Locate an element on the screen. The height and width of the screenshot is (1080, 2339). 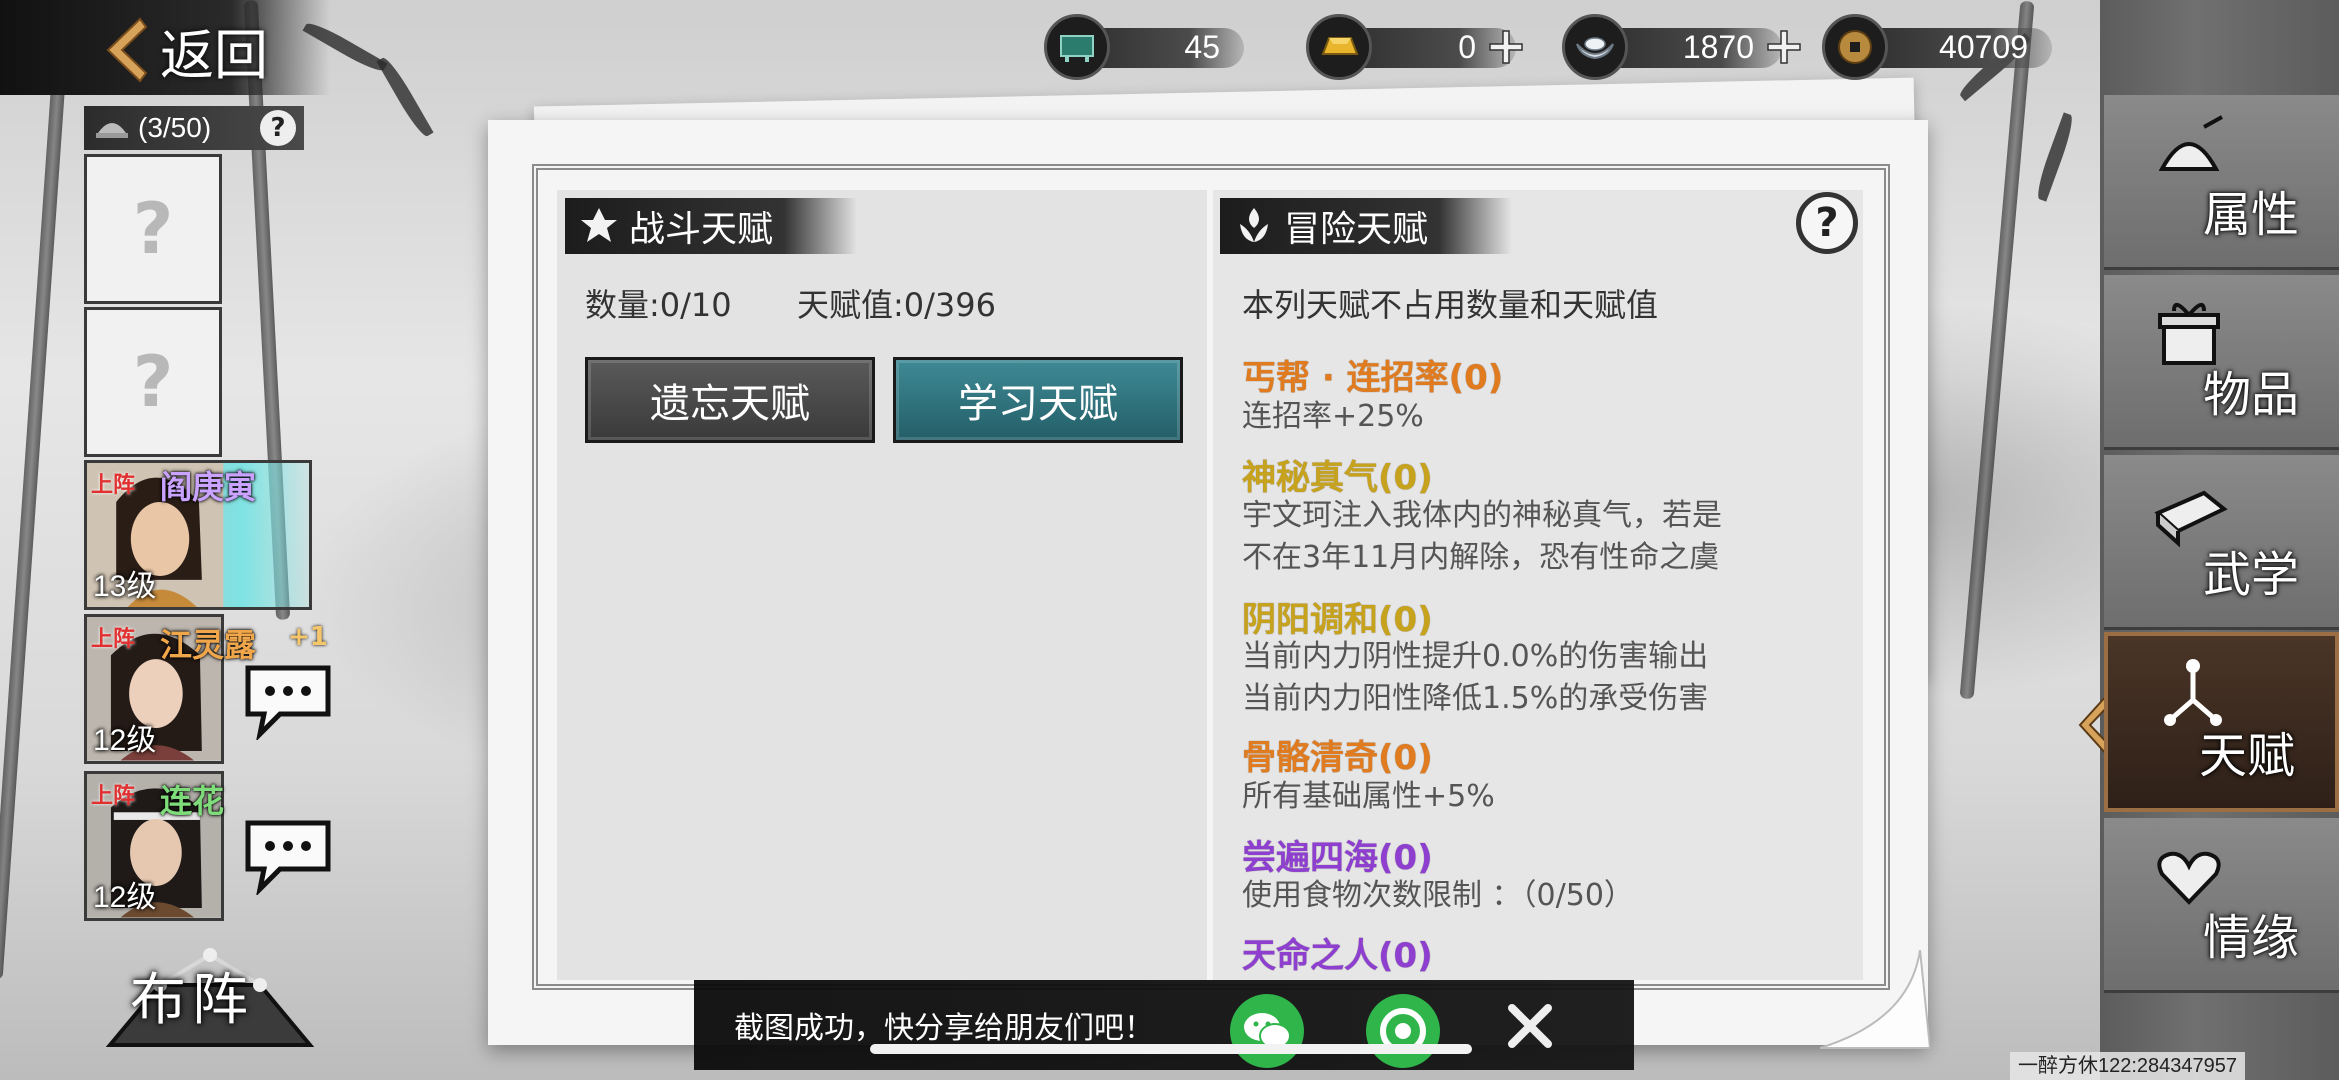
chevron-left-icon is located at coordinates (127, 50).